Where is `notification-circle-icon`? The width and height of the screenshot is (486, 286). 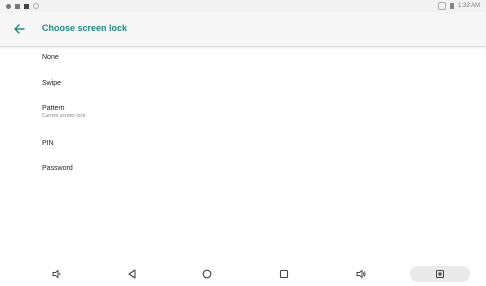 notification-circle-icon is located at coordinates (36, 6).